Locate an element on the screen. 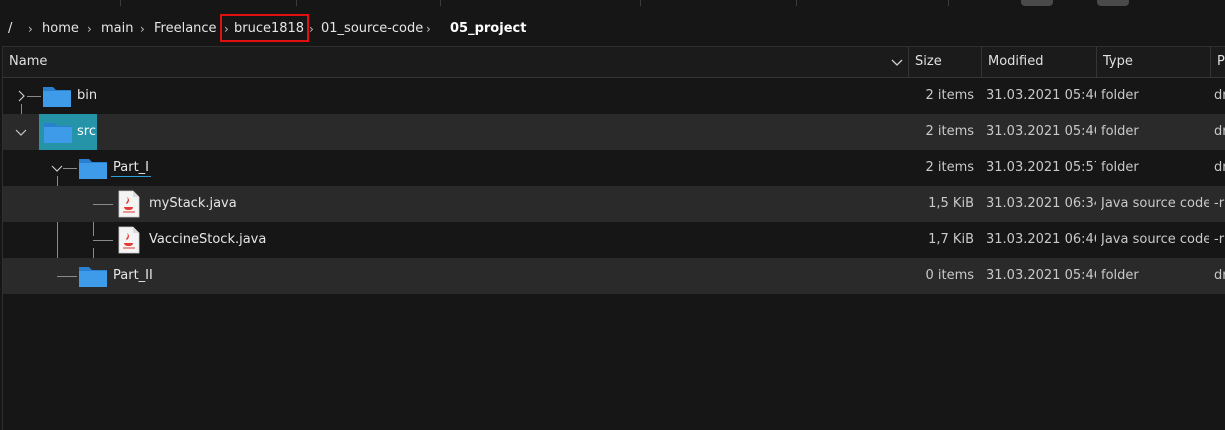 The width and height of the screenshot is (1225, 430). row-name: src is located at coordinates (86, 131).